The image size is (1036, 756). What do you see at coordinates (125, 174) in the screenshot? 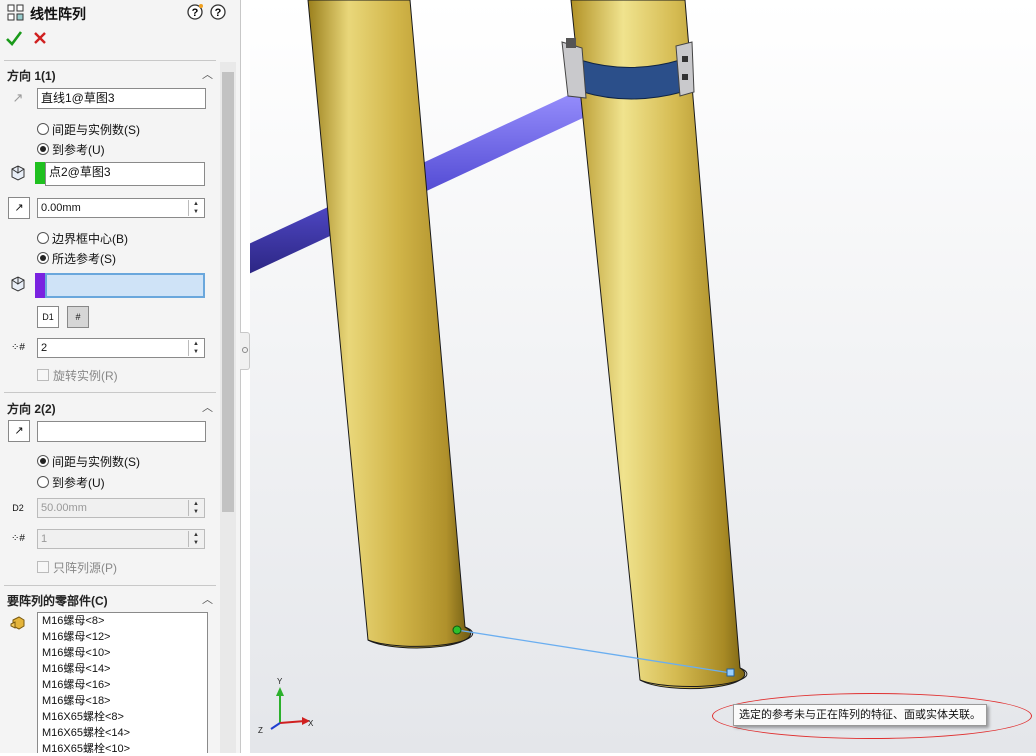
I see `reference-vertex-field: 点2@草图3` at bounding box center [125, 174].